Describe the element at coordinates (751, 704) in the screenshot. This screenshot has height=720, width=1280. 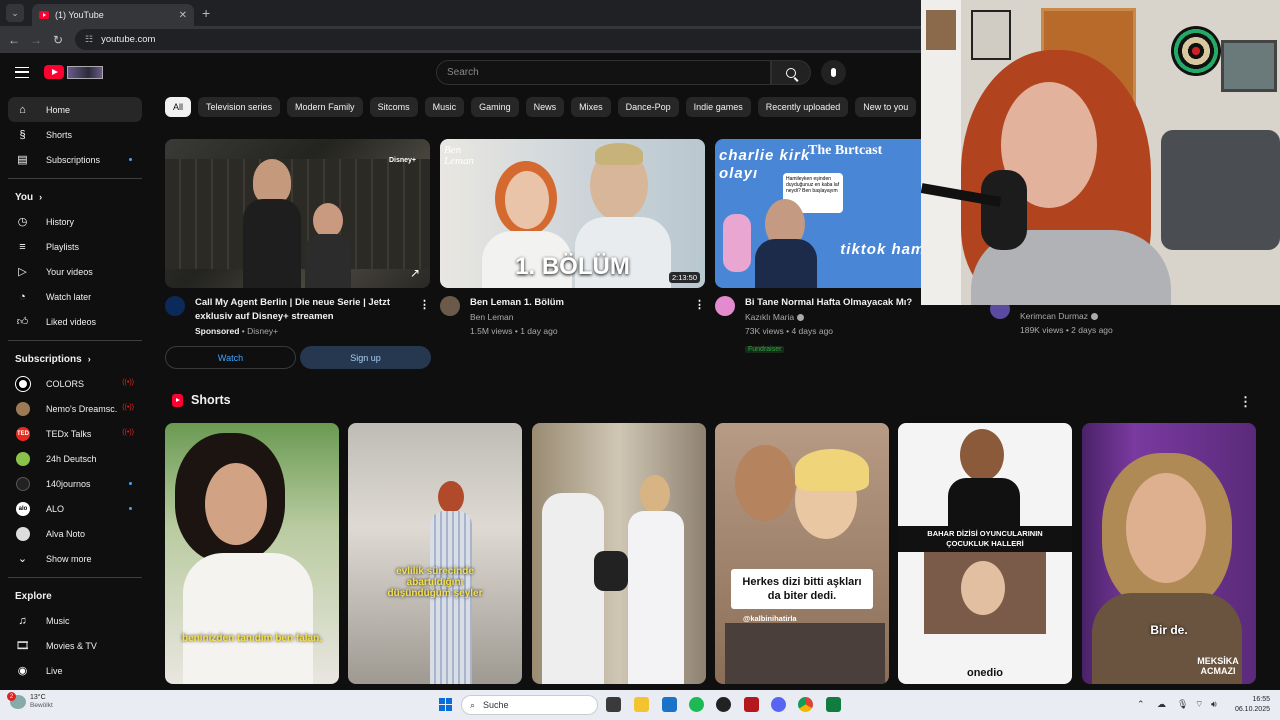
I see `app-icon` at that location.